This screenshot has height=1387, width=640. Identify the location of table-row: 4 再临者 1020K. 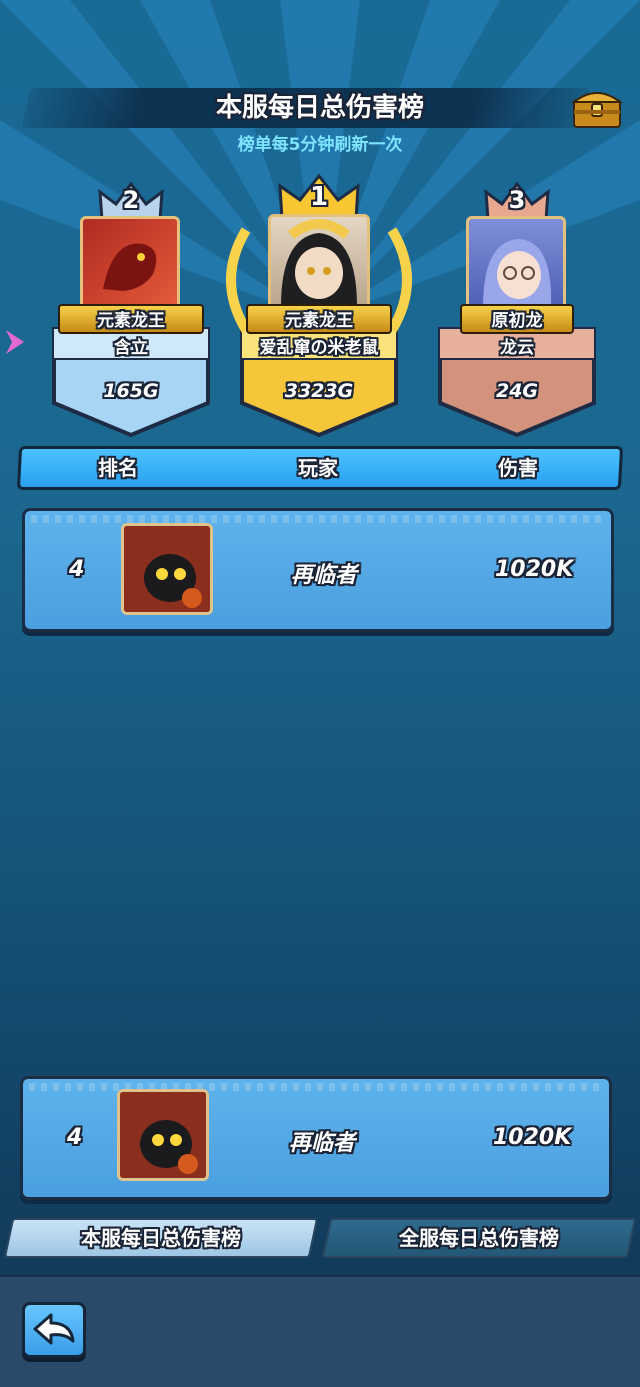
(318, 570).